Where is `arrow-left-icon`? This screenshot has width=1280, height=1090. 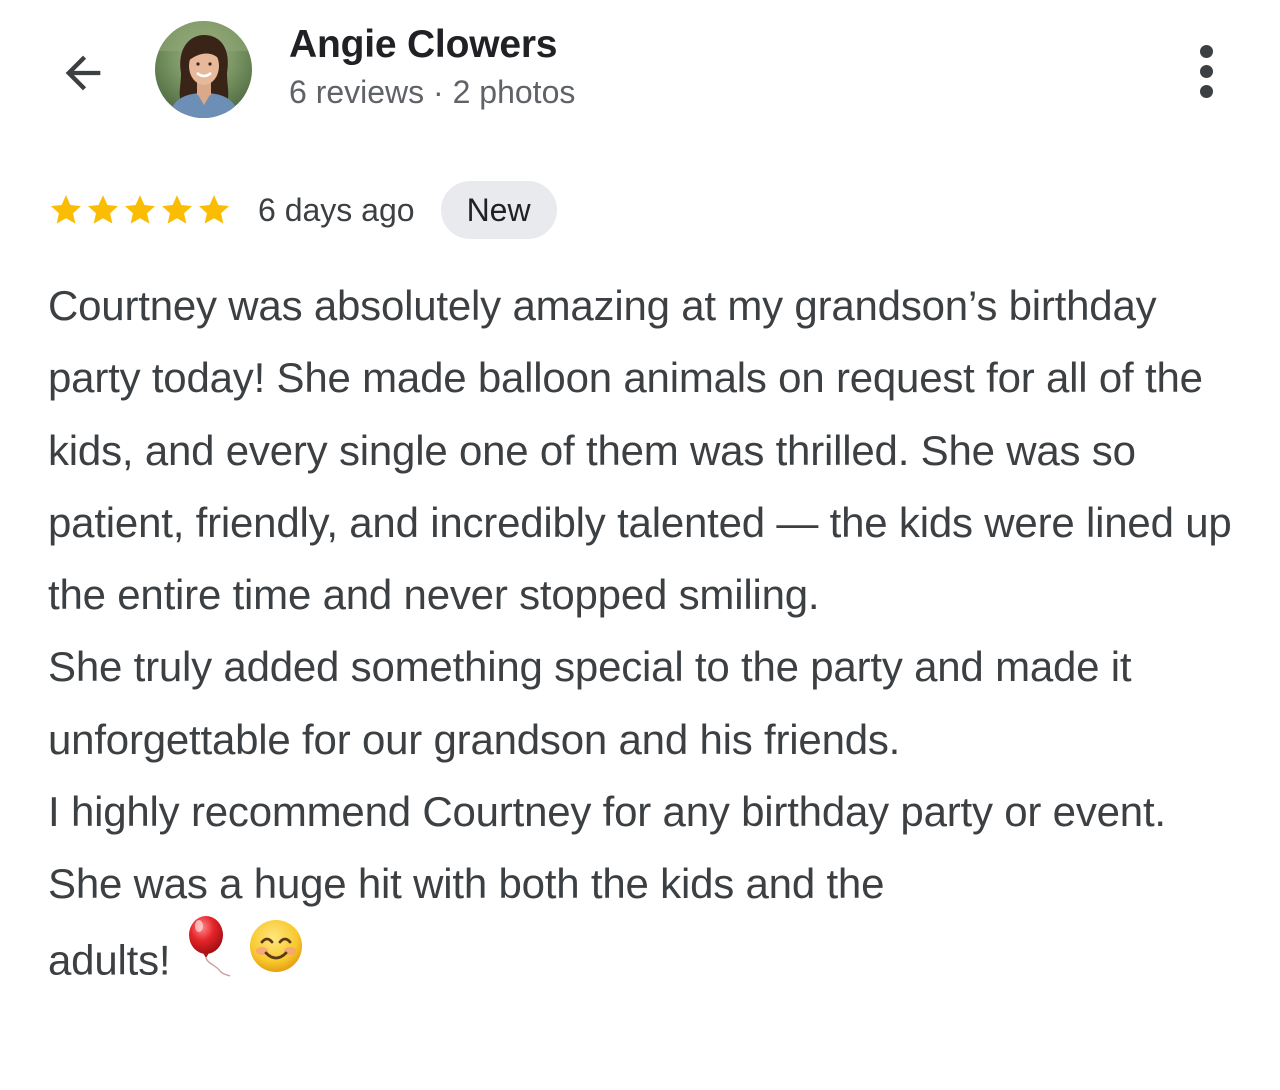
arrow-left-icon is located at coordinates (83, 73).